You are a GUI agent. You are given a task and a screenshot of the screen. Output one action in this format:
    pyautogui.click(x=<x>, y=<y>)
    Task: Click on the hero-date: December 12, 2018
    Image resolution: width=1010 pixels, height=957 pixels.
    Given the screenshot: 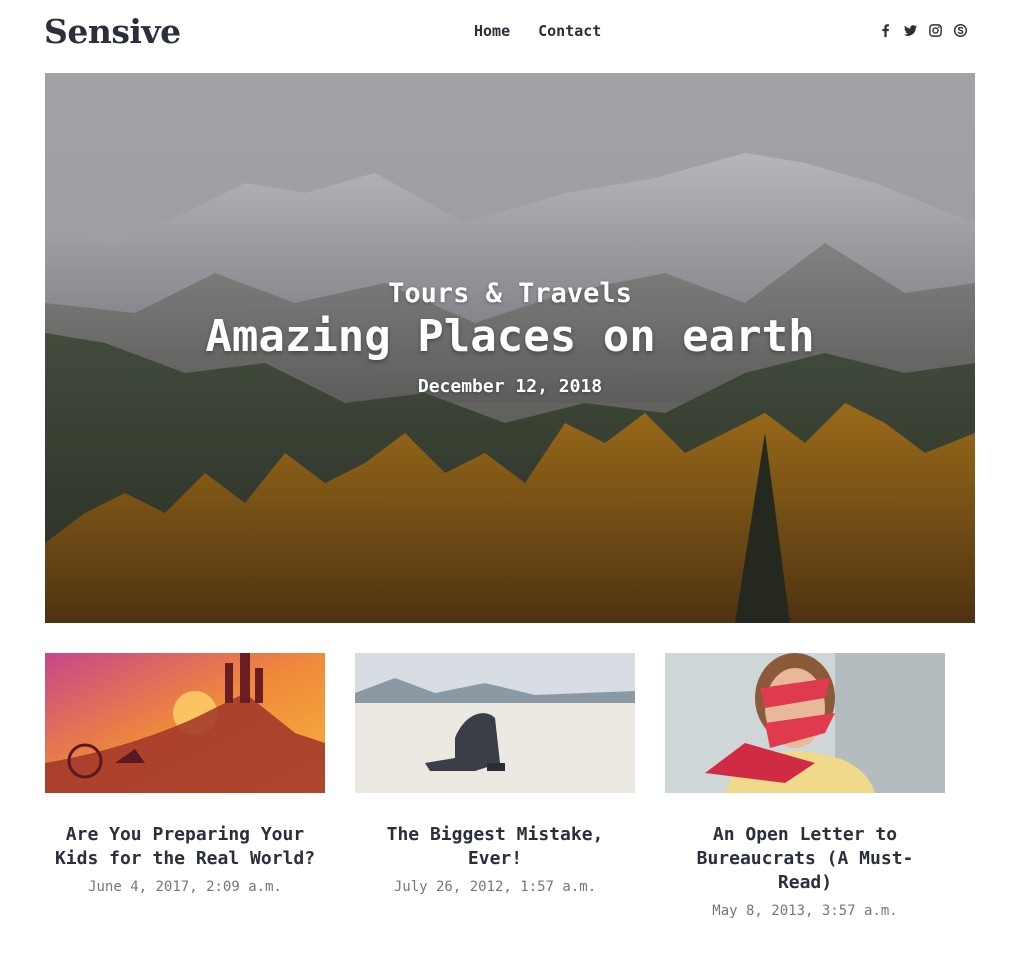 What is the action you would take?
    pyautogui.click(x=510, y=386)
    